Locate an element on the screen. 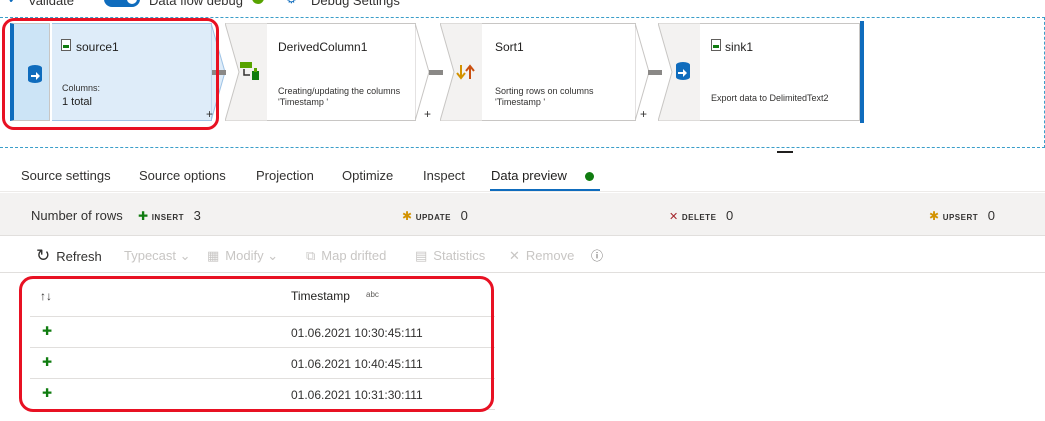 The image size is (1045, 421). rows-label: Number of rows is located at coordinates (77, 215).